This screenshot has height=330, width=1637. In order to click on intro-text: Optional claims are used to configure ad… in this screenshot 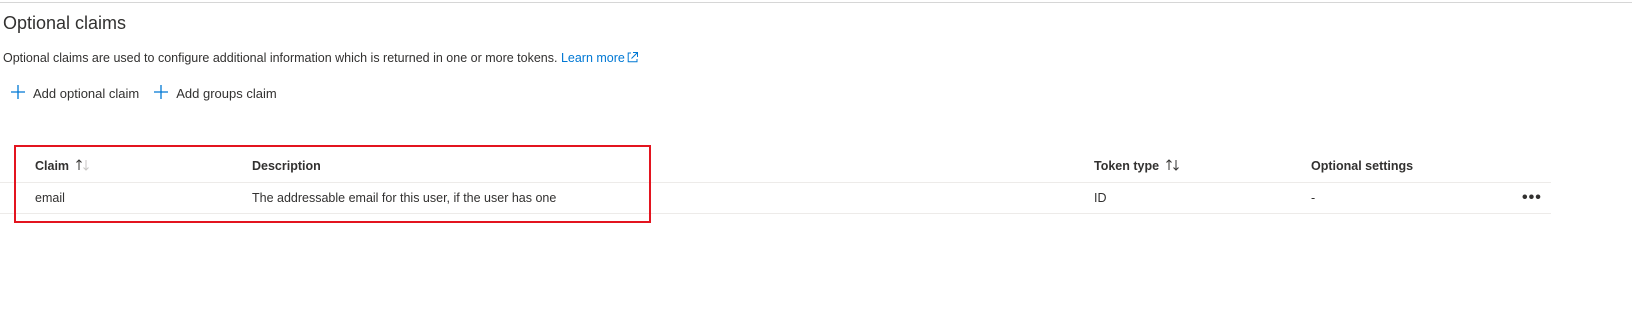, I will do `click(280, 58)`.